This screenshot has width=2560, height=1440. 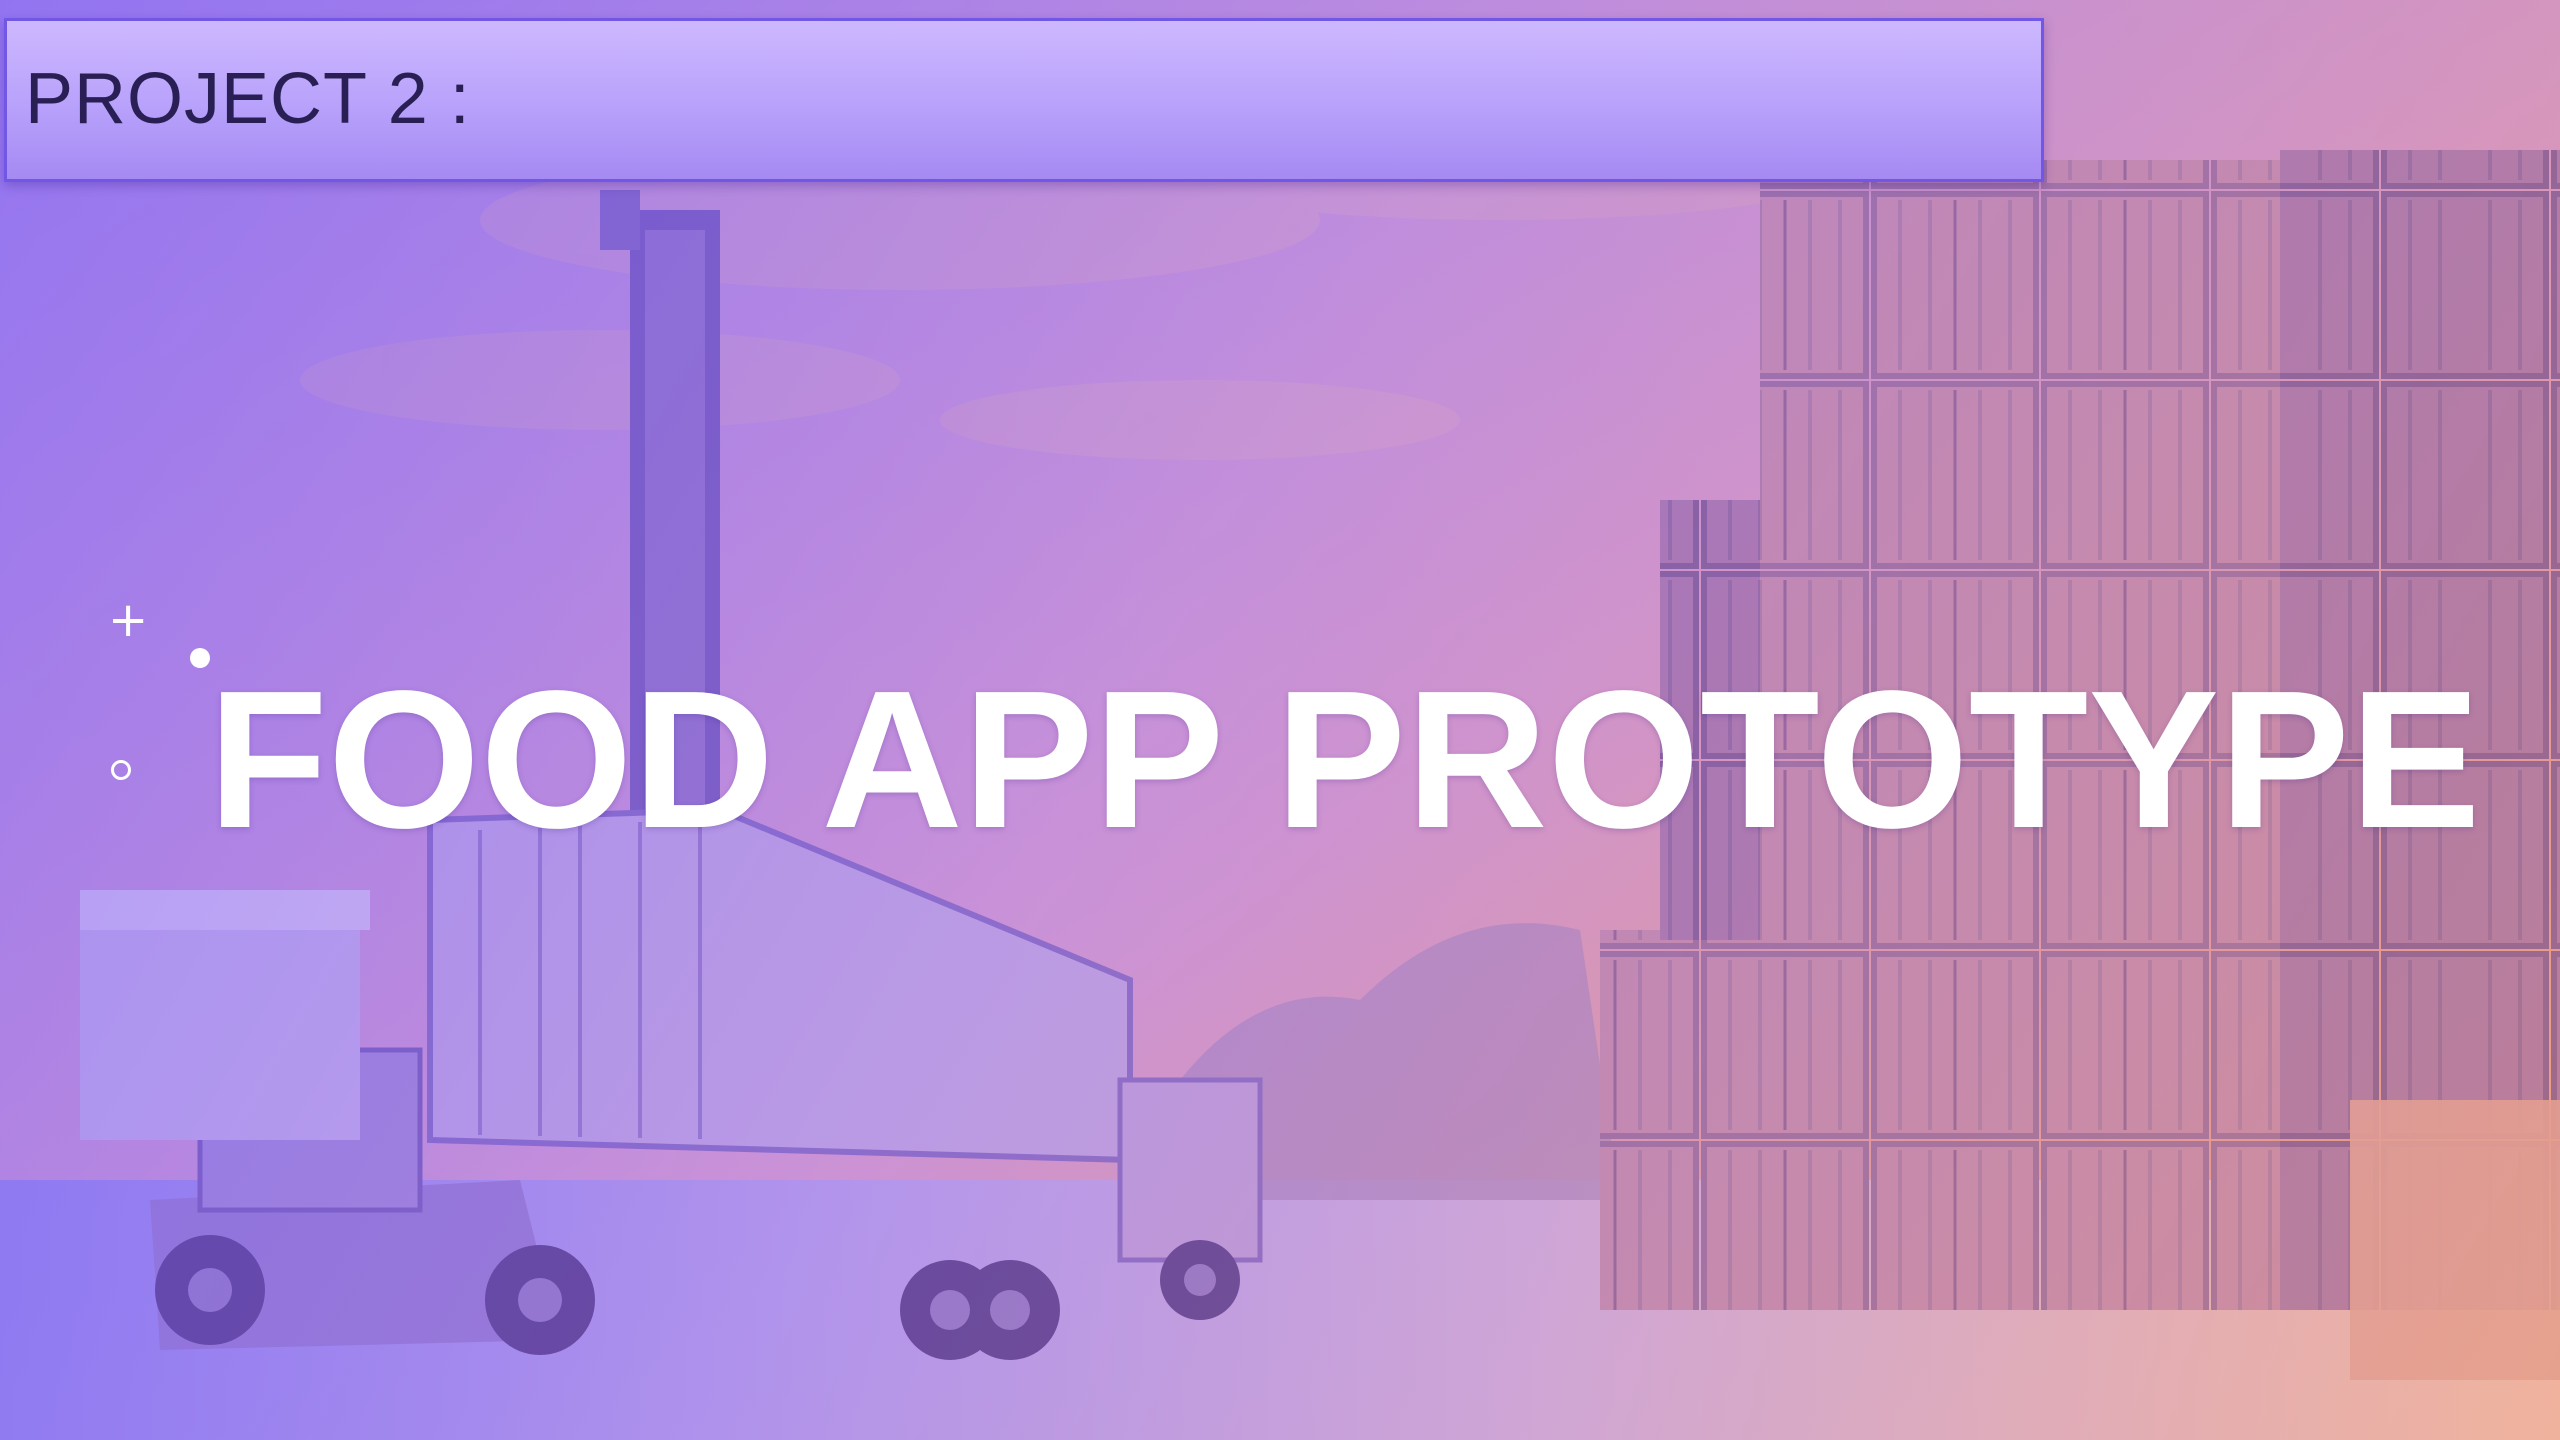 I want to click on project-label: PROJECT 2 :, so click(x=248, y=99).